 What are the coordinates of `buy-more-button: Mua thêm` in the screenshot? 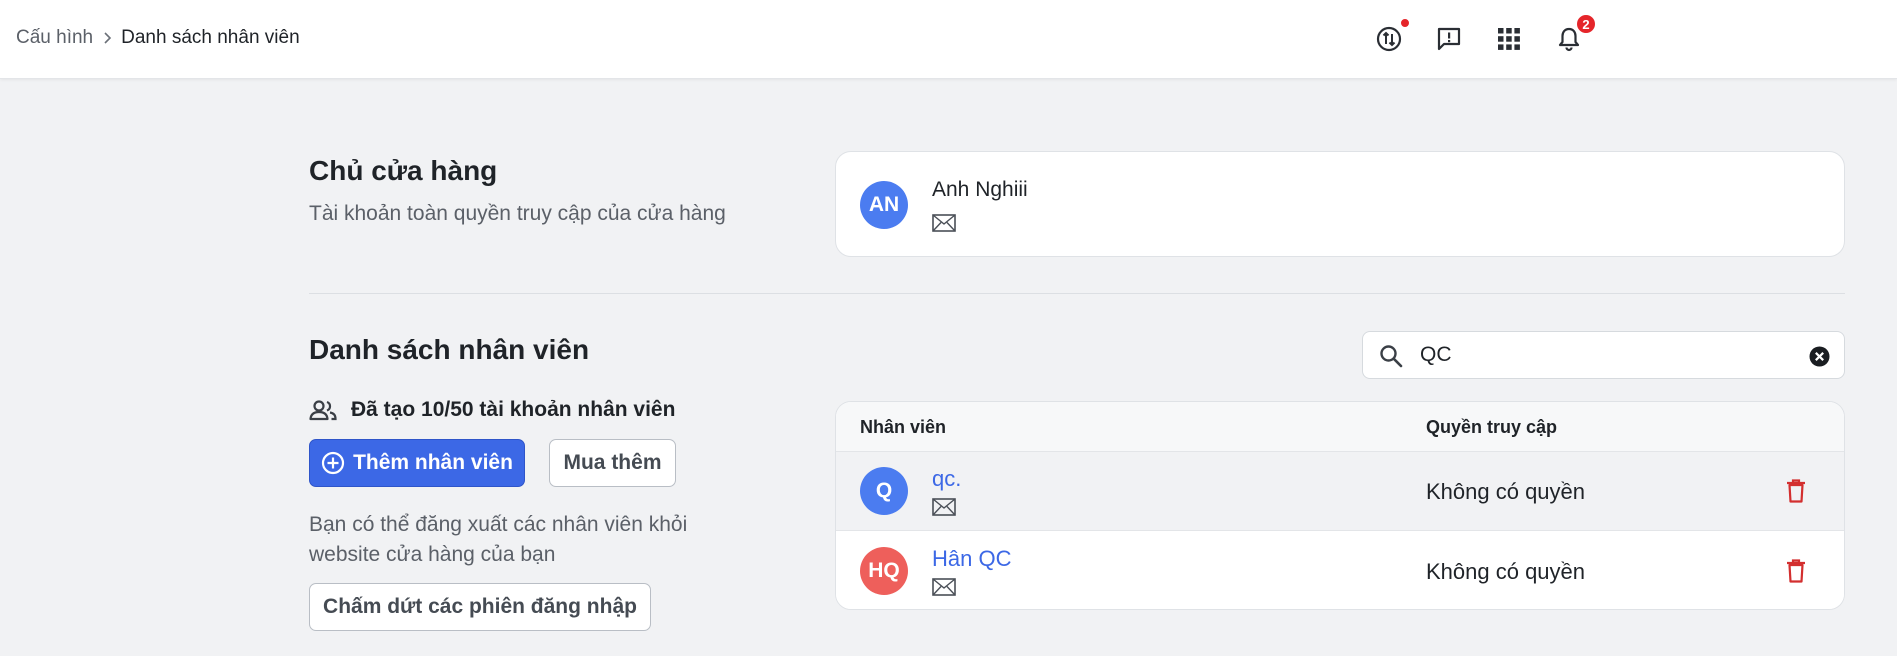 It's located at (612, 463).